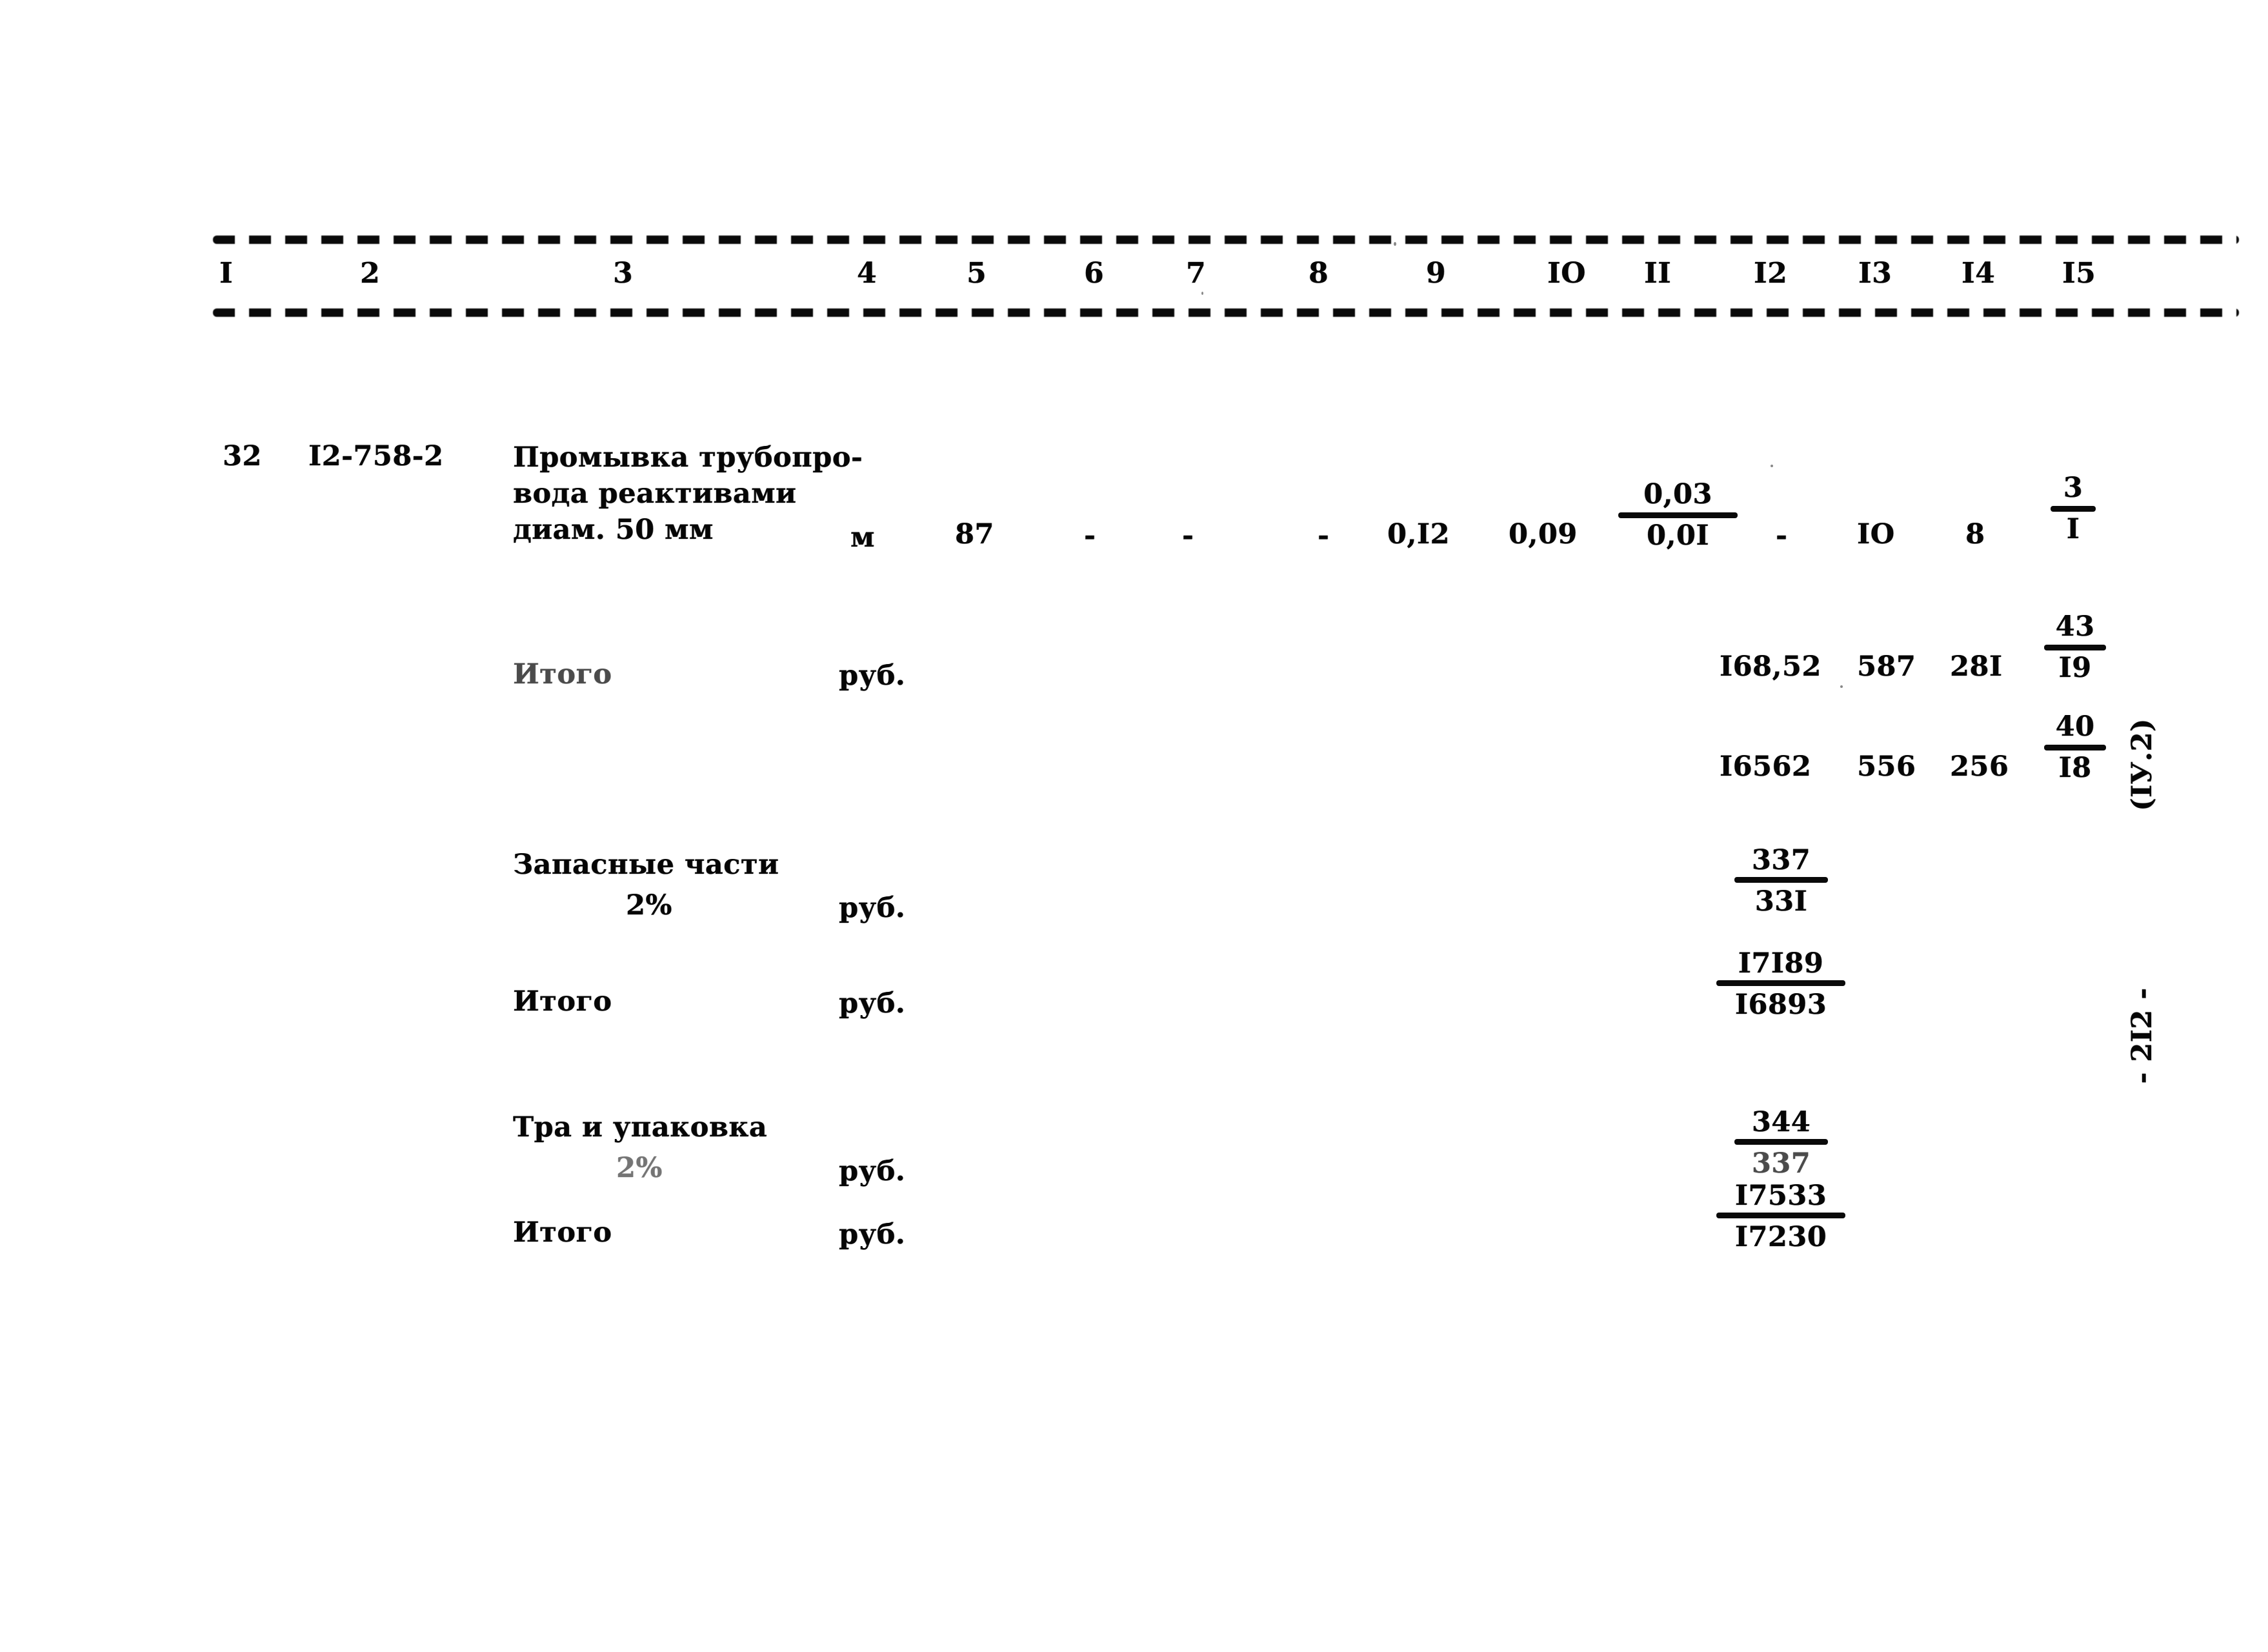 The height and width of the screenshot is (1652, 2268). Describe the element at coordinates (1886, 766) in the screenshot. I see `row-total-1-line2-value-b: 556` at that location.